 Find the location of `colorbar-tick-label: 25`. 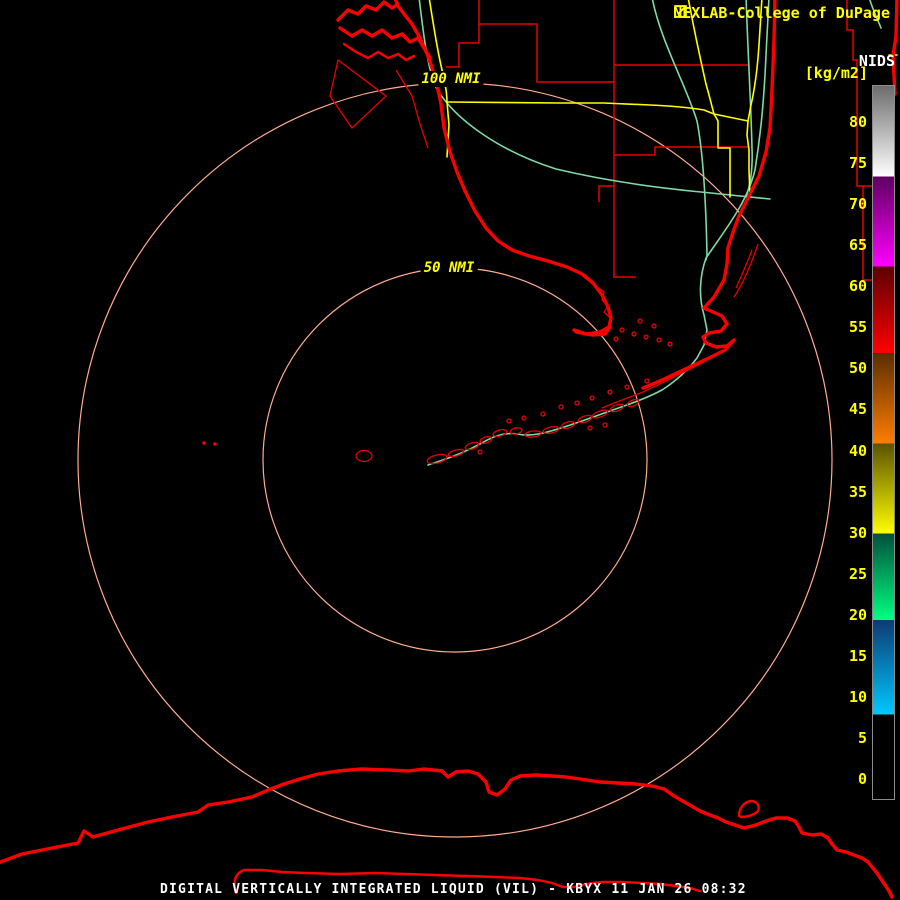

colorbar-tick-label: 25 is located at coordinates (857, 573).